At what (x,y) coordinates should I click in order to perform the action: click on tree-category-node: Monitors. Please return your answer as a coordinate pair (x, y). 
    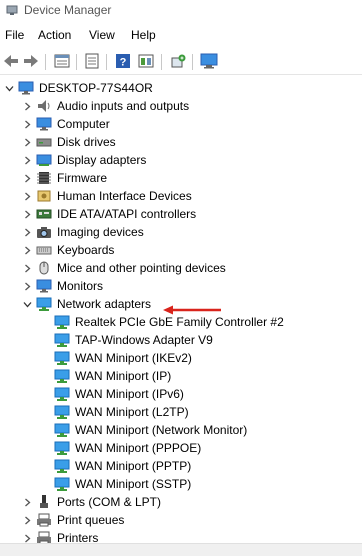
    Looking at the image, I should click on (181, 286).